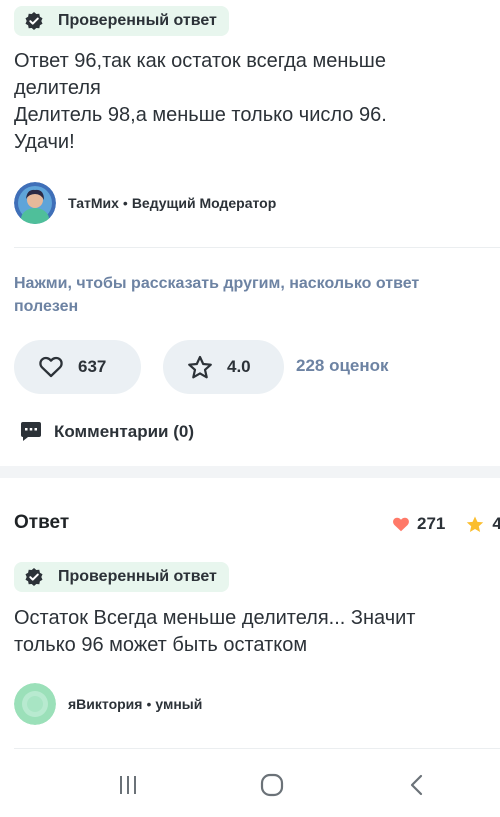 Image resolution: width=500 pixels, height=817 pixels. Describe the element at coordinates (239, 366) in the screenshot. I see `rating-value: 4.0` at that location.